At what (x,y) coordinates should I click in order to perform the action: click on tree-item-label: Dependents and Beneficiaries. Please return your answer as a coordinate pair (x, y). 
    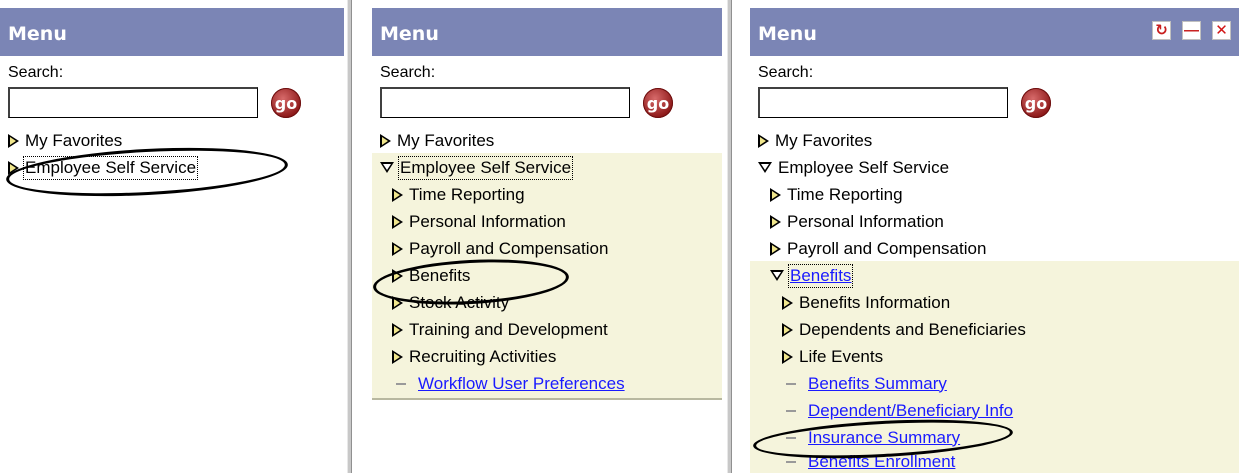
    Looking at the image, I should click on (912, 329).